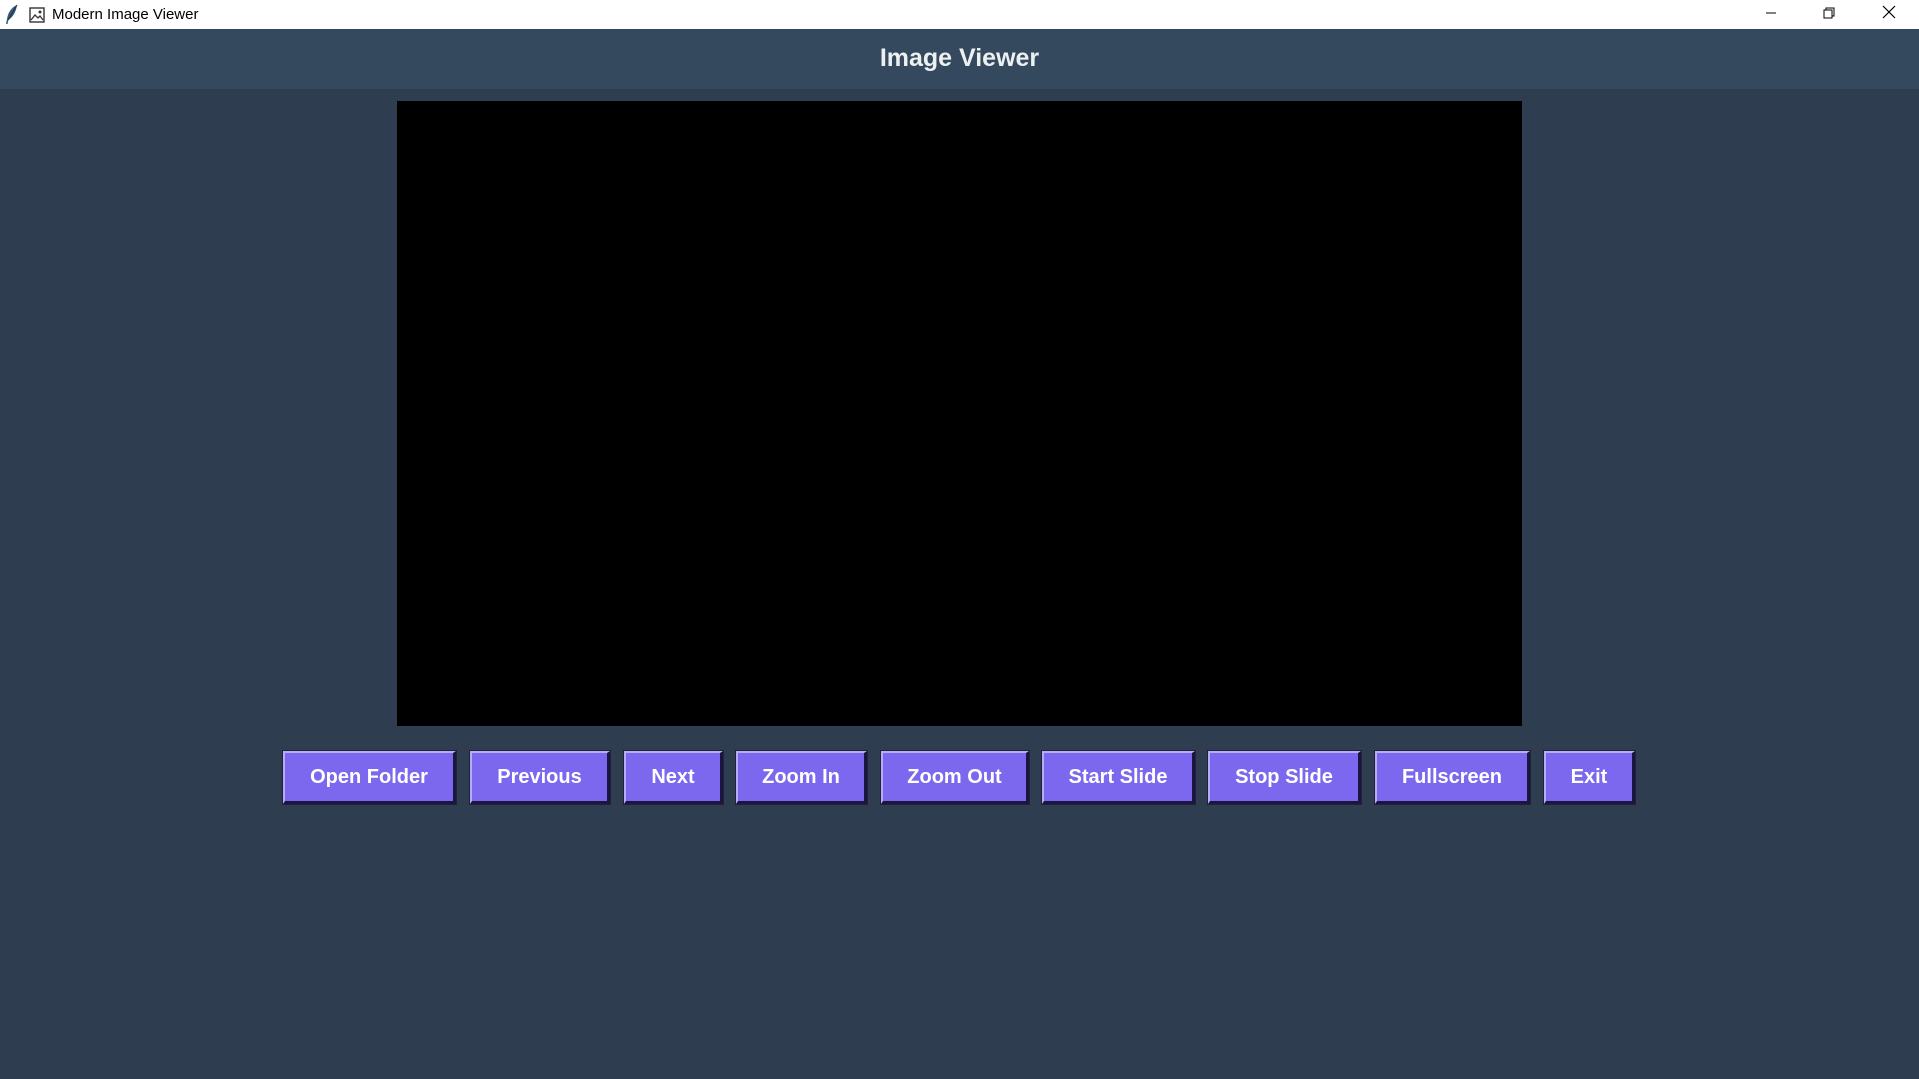  Describe the element at coordinates (801, 777) in the screenshot. I see `zoom-in-button: Zoom In` at that location.